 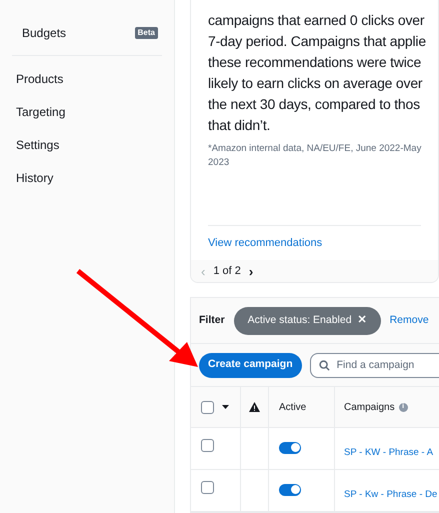 I want to click on beta-badge: Beta, so click(x=146, y=32).